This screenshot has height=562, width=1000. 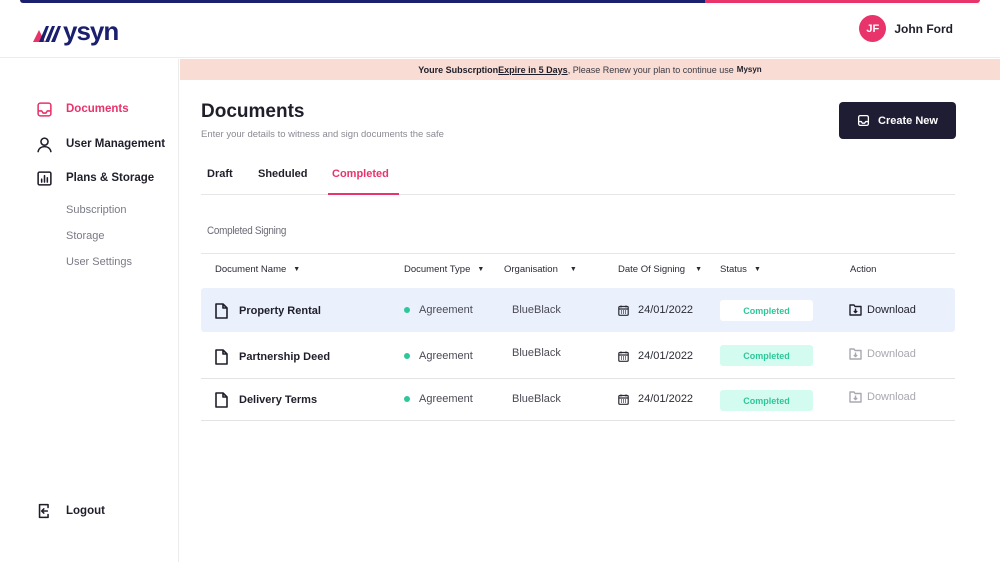 I want to click on column-header-action: Action, so click(x=863, y=269).